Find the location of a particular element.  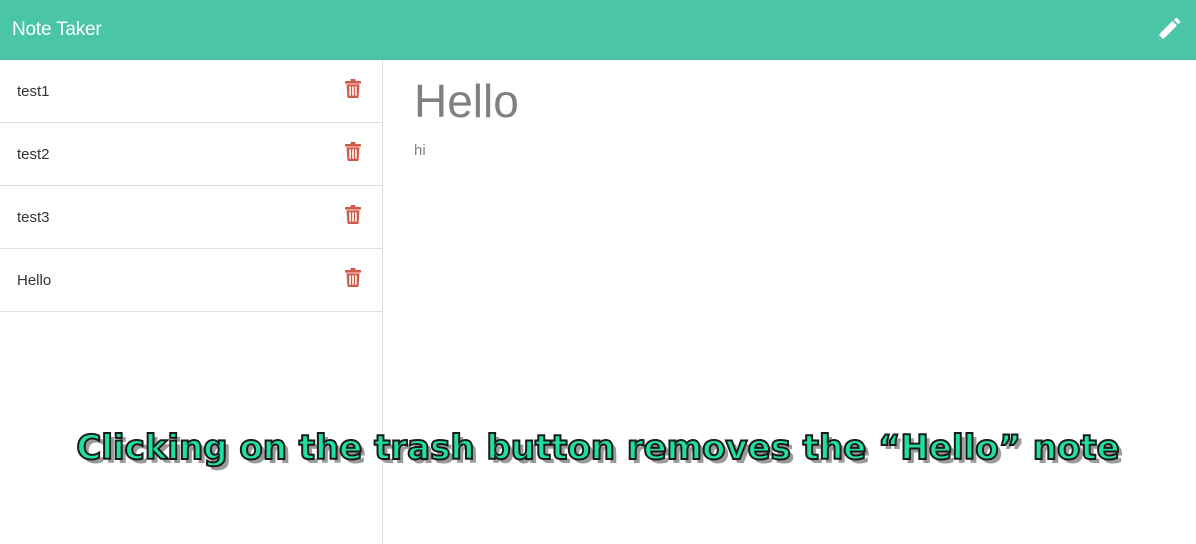

list-item: test2 is located at coordinates (191, 154).